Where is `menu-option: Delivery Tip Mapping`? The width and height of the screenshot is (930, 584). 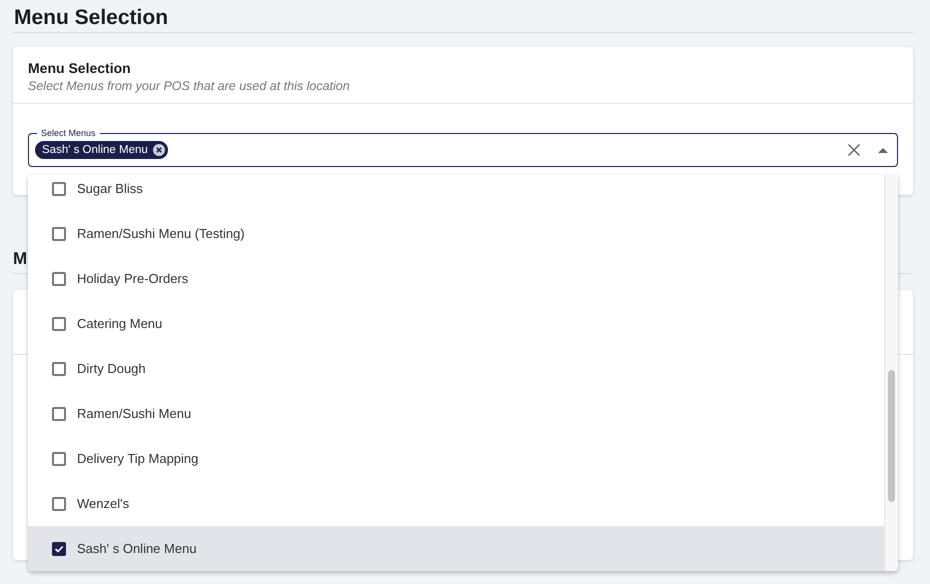
menu-option: Delivery Tip Mapping is located at coordinates (456, 458).